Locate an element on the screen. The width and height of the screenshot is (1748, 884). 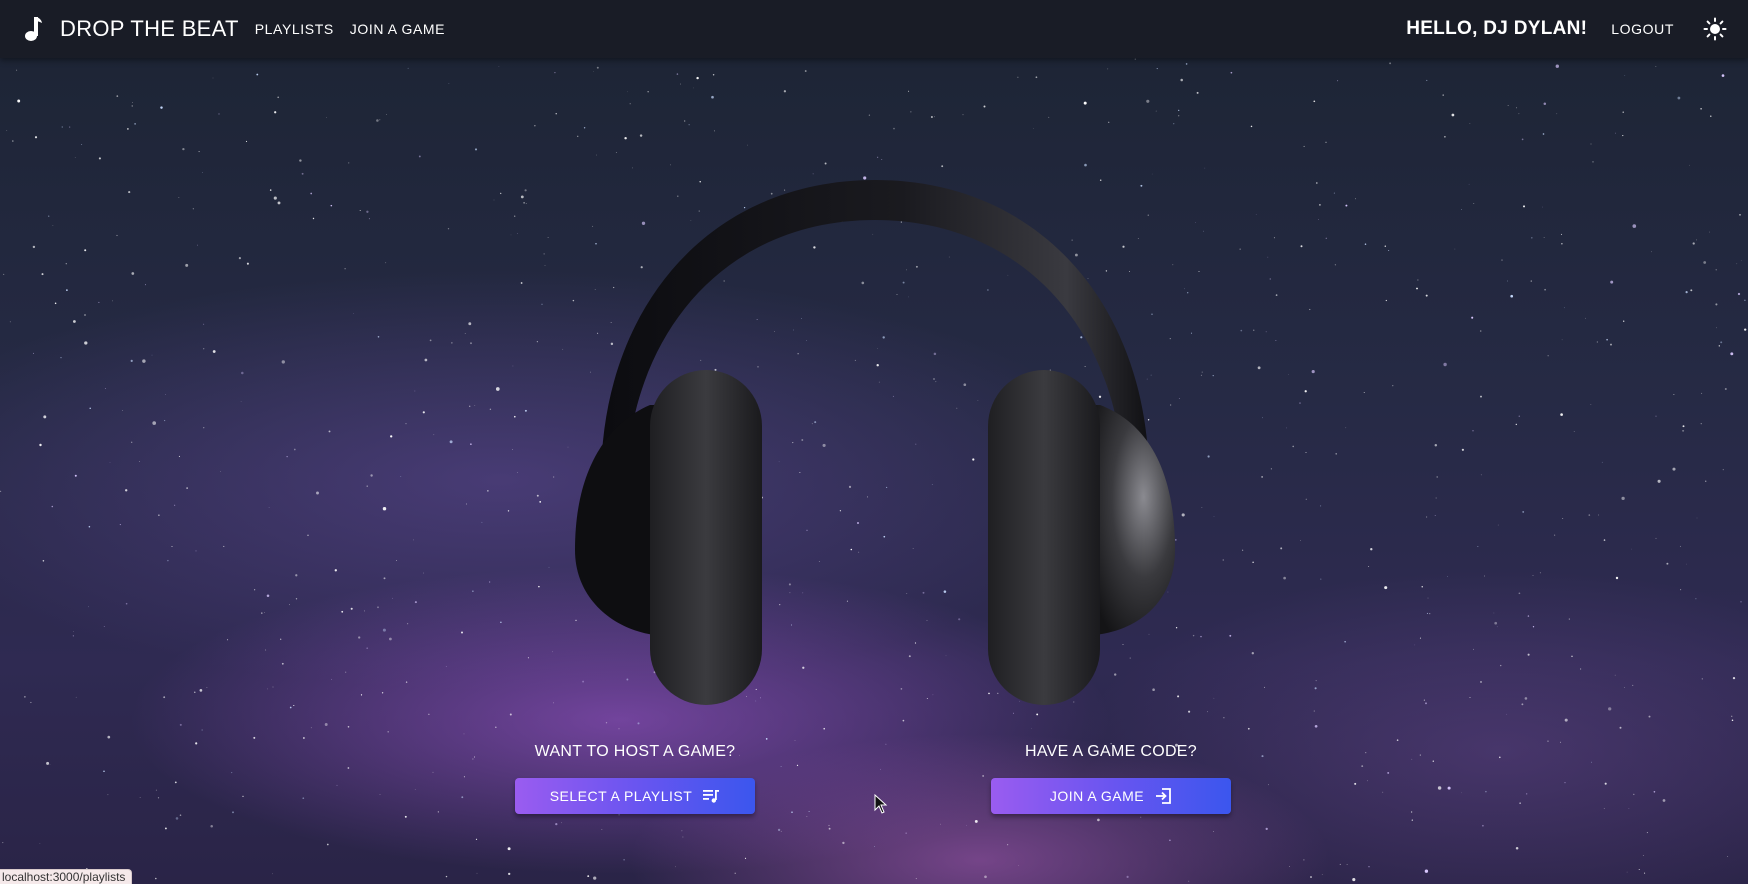
logout-button: LOGOUT is located at coordinates (1642, 29).